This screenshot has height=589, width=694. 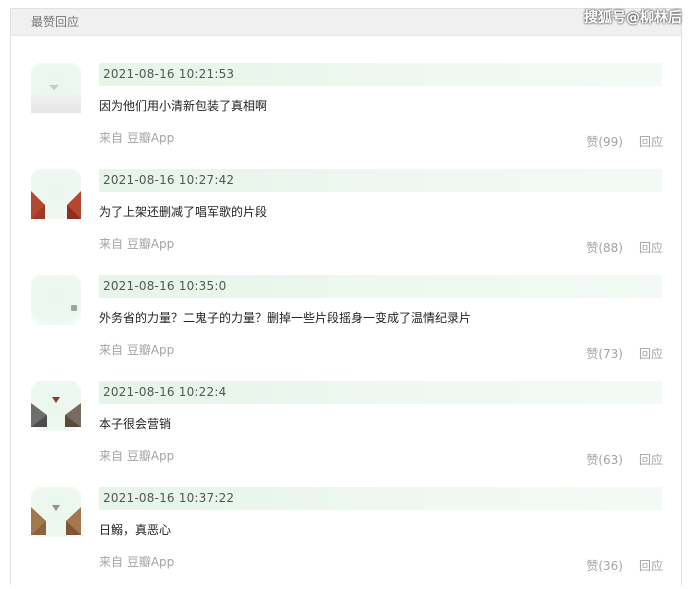 I want to click on comment-text: 外务省的力量？二鬼子的力量？删掉一些片段摇身一变成了温情纪录片, so click(x=285, y=318).